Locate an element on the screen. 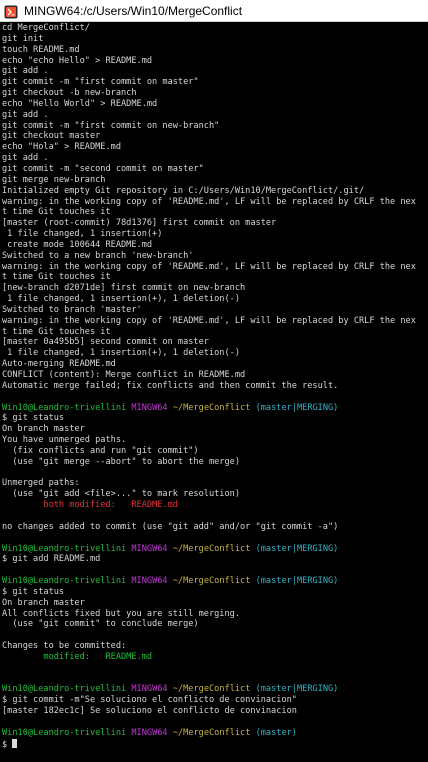  terminal-line: cd MergeConflict/ is located at coordinates (214, 28).